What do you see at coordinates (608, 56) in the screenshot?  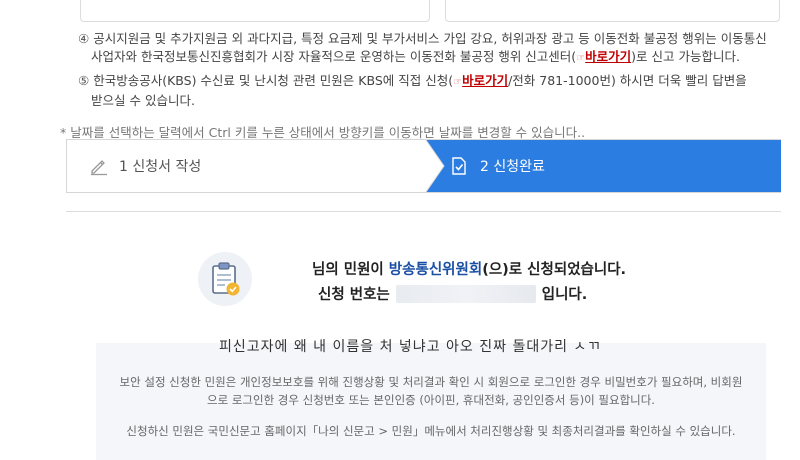 I see `report-center-link: 바로가기` at bounding box center [608, 56].